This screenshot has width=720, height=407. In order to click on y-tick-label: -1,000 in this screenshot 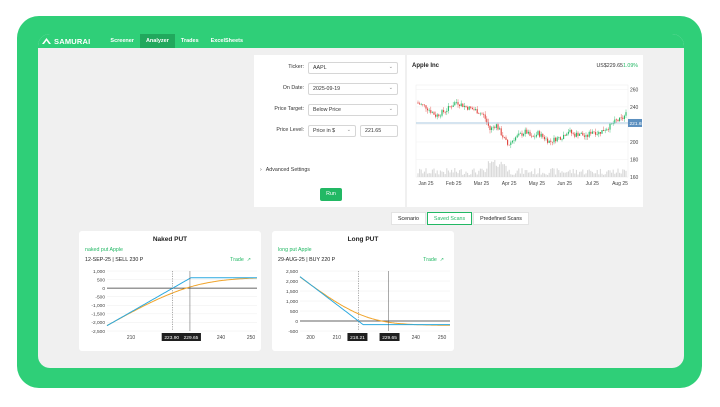, I will do `click(98, 306)`.